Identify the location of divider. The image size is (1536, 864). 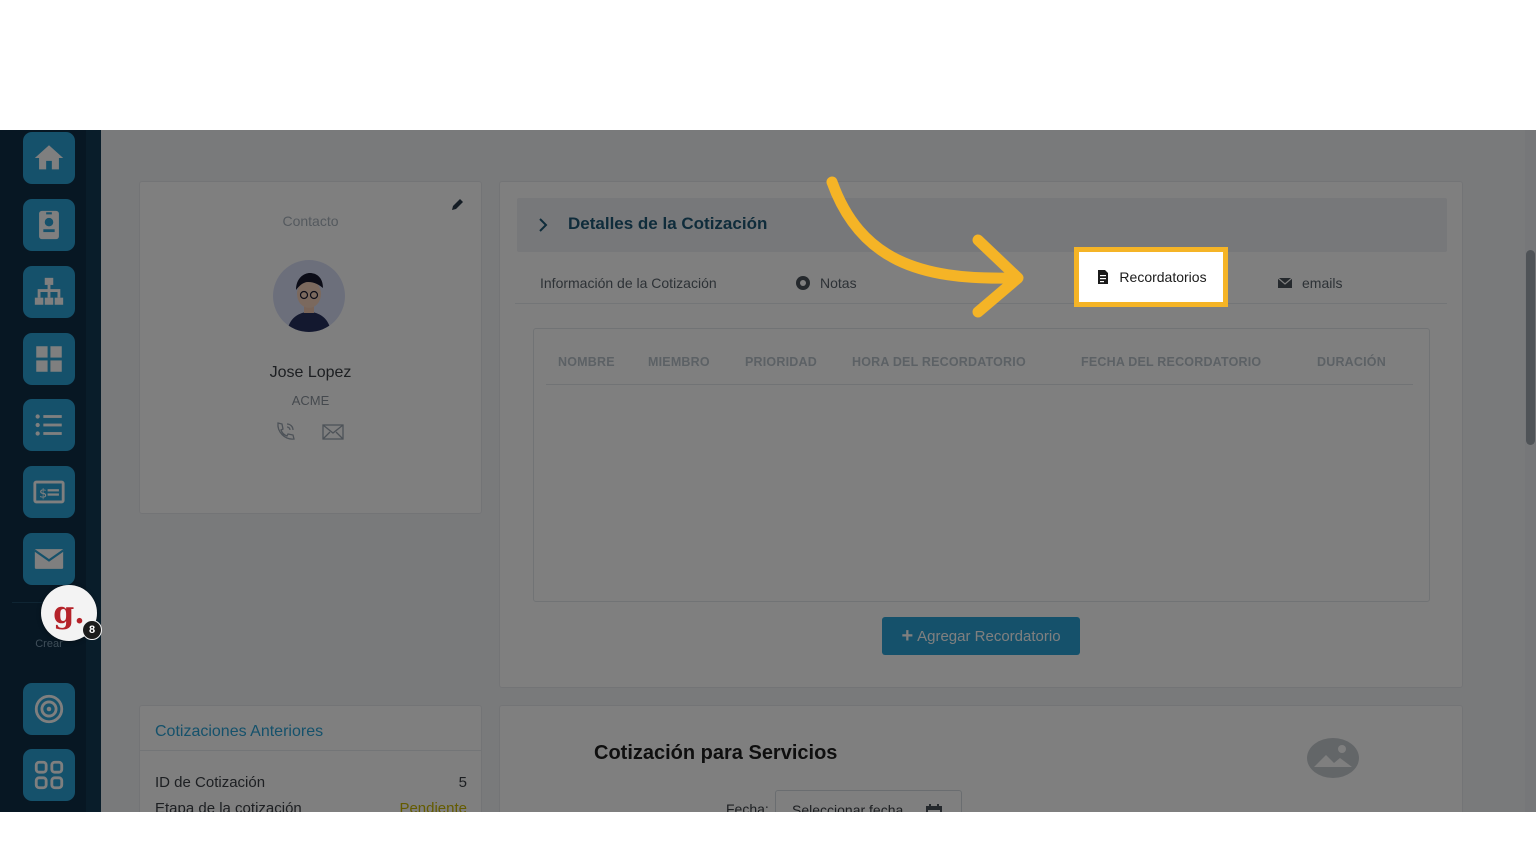
(310, 750).